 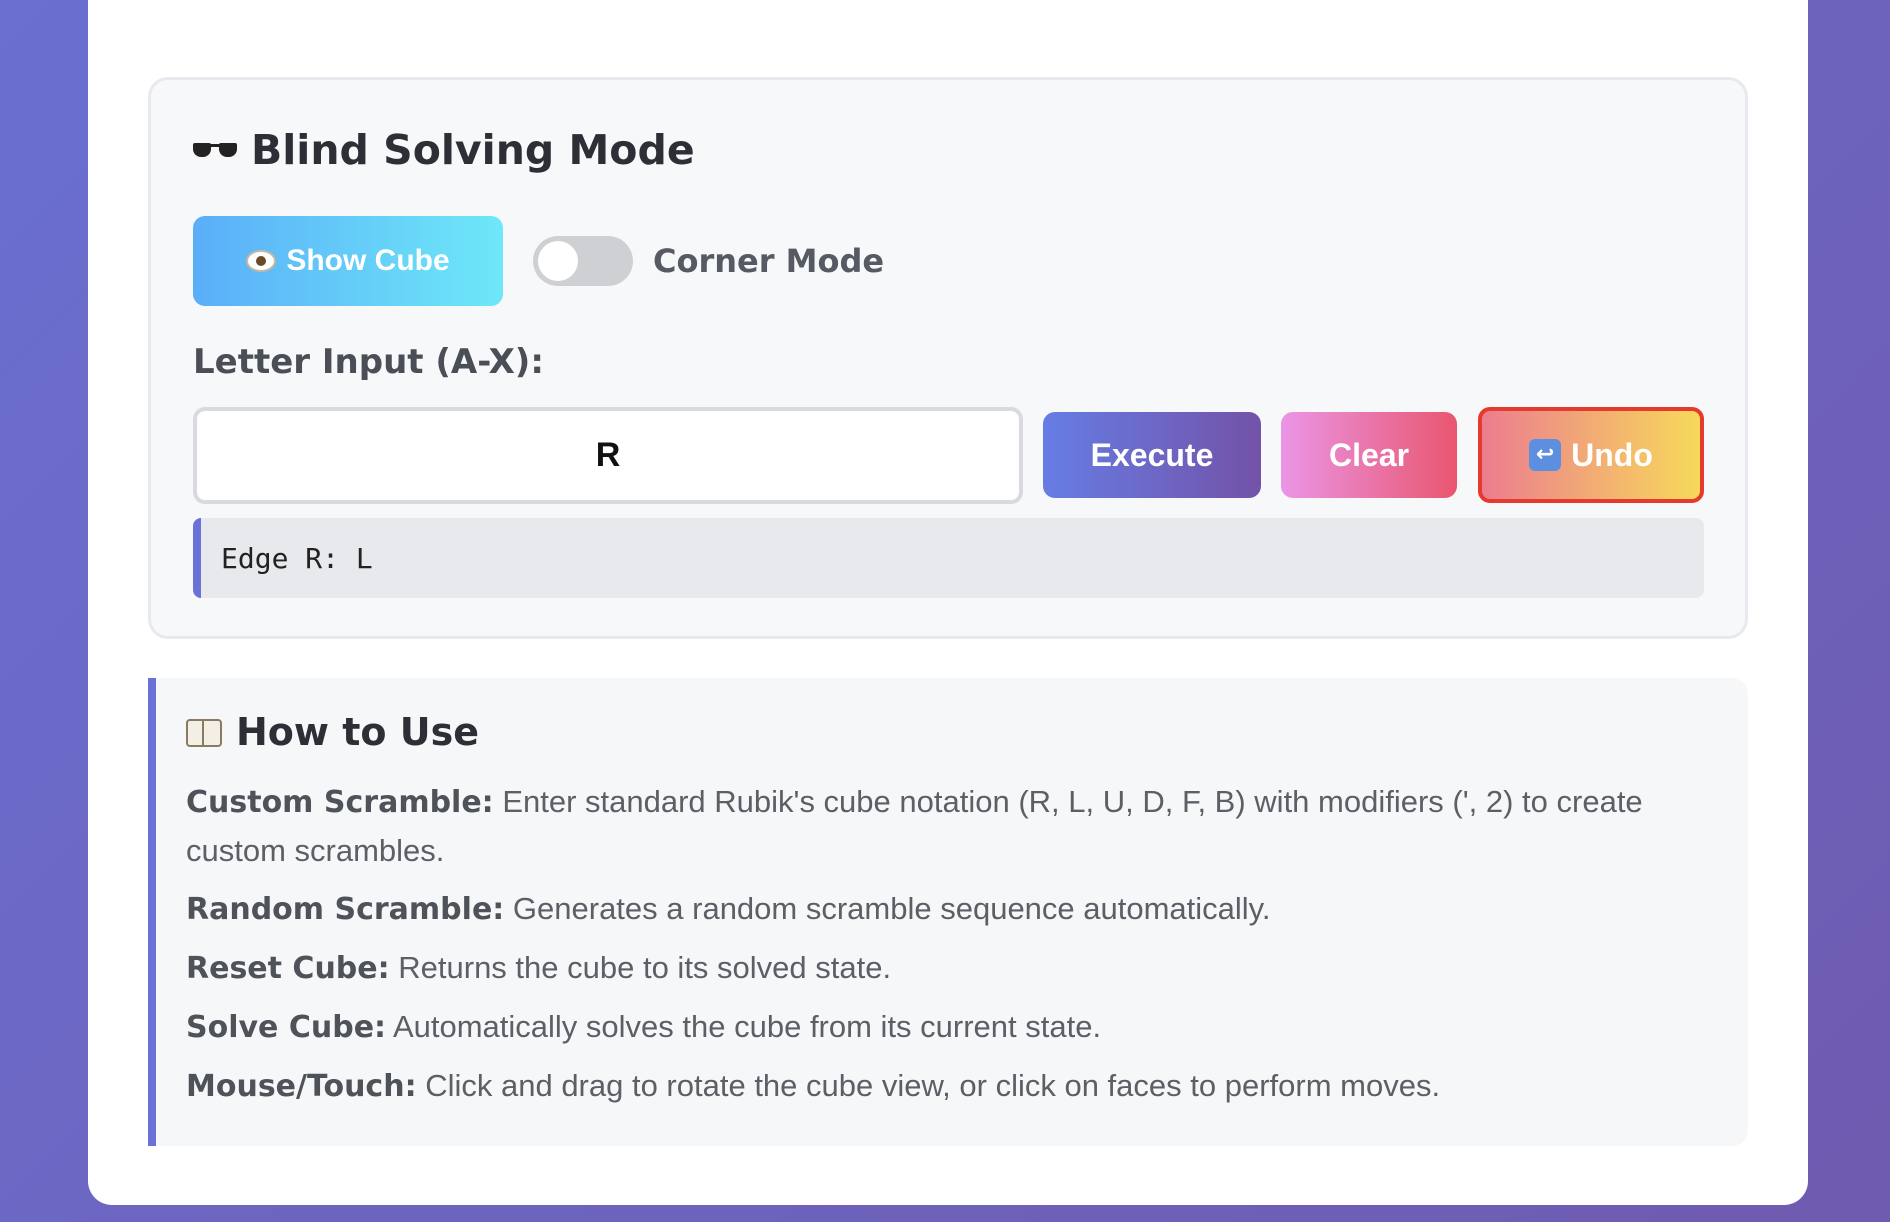 I want to click on blind-solving-title: Blind Solving Mode, so click(x=444, y=150).